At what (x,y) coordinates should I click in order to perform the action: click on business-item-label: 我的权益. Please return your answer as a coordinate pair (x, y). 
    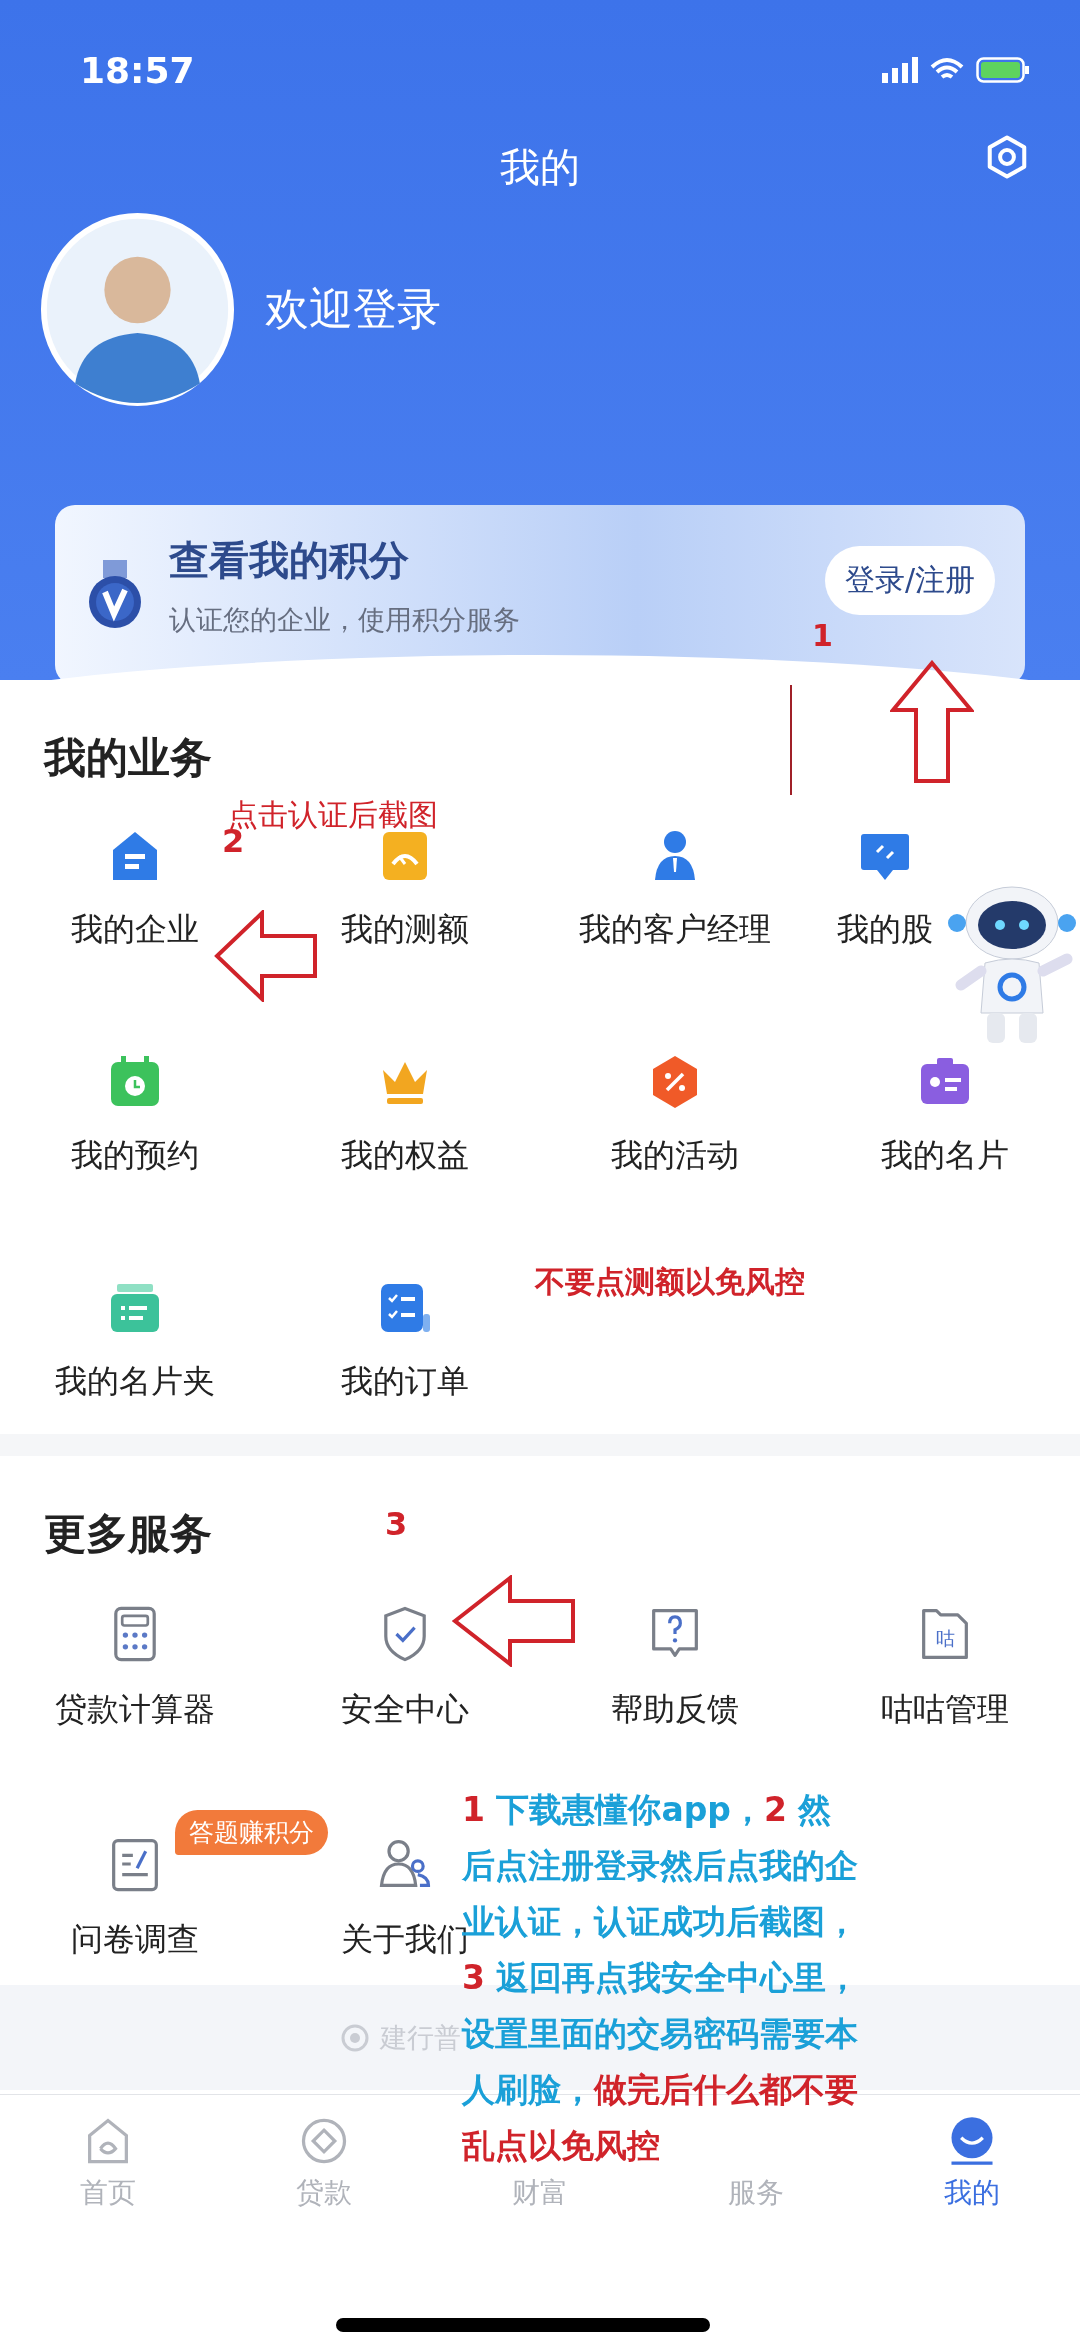
    Looking at the image, I should click on (405, 1156).